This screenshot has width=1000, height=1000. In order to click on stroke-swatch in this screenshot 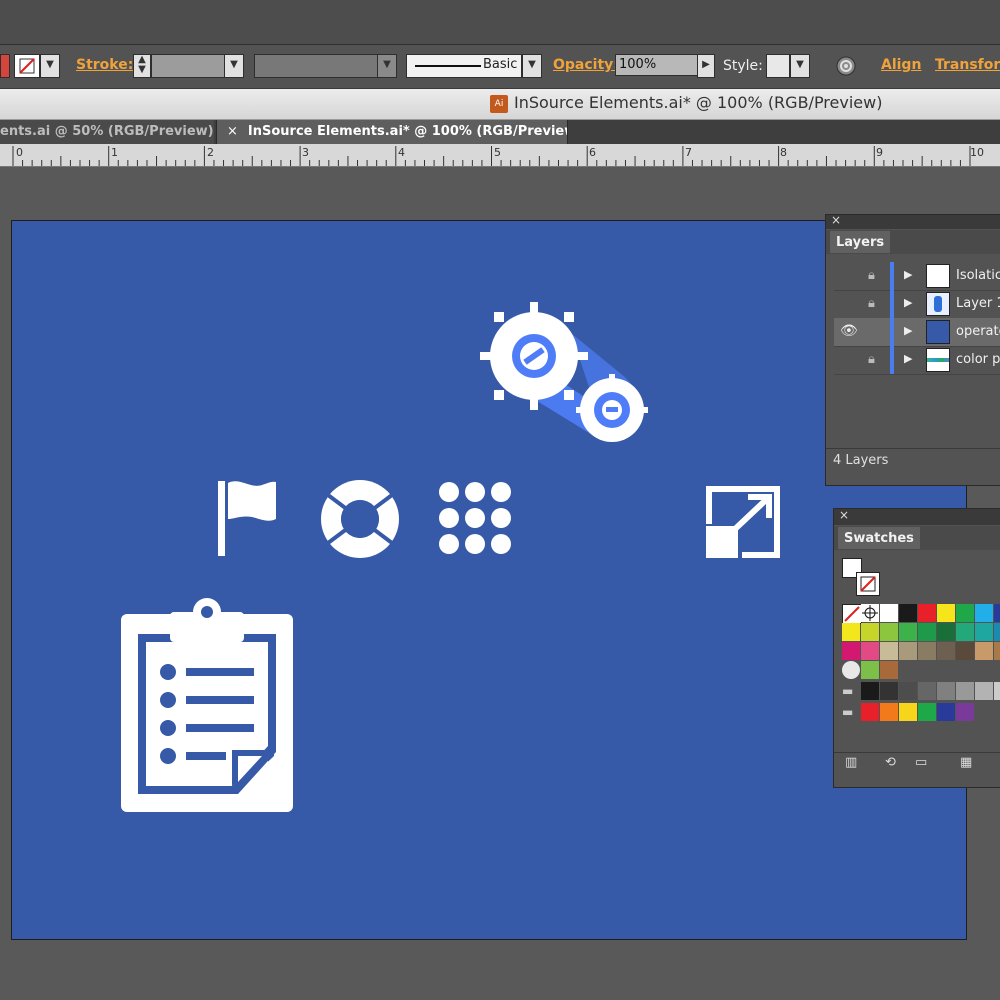, I will do `click(27, 66)`.